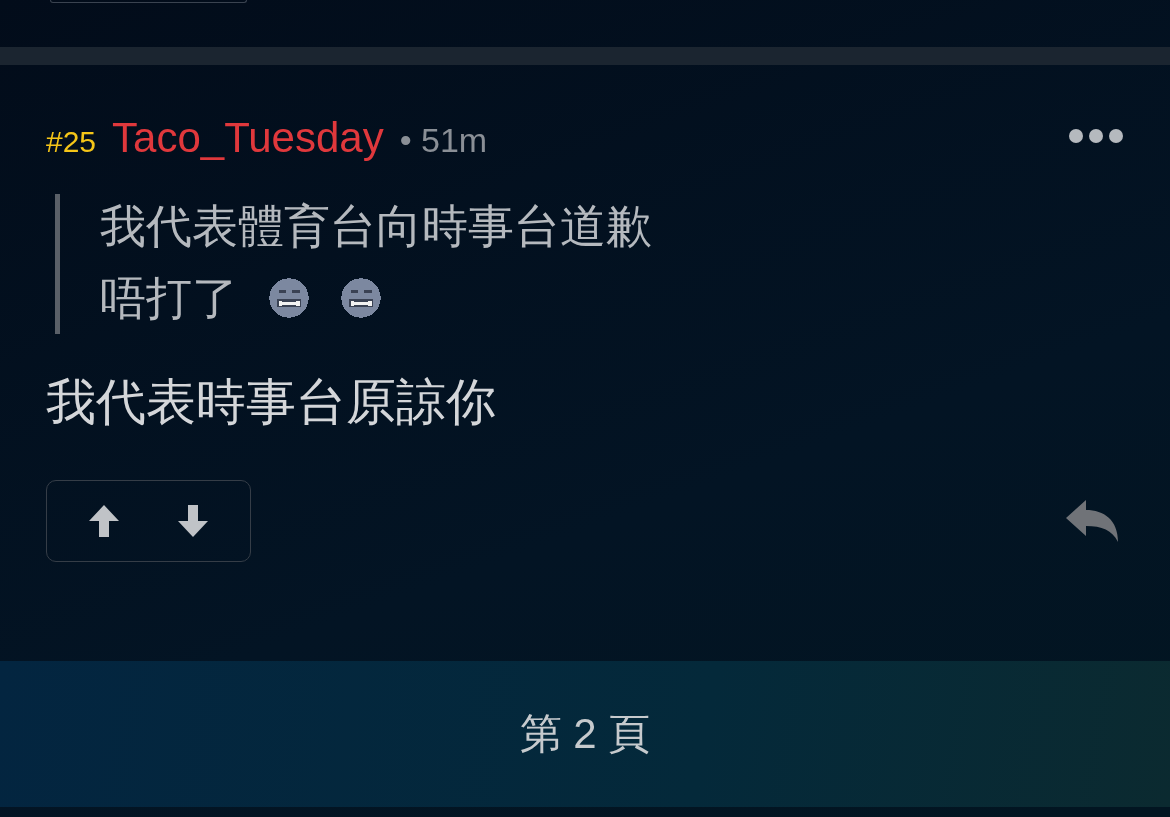 Image resolution: width=1170 pixels, height=817 pixels. Describe the element at coordinates (376, 226) in the screenshot. I see `quote-text: 我代表體育台向時事台道歉` at that location.